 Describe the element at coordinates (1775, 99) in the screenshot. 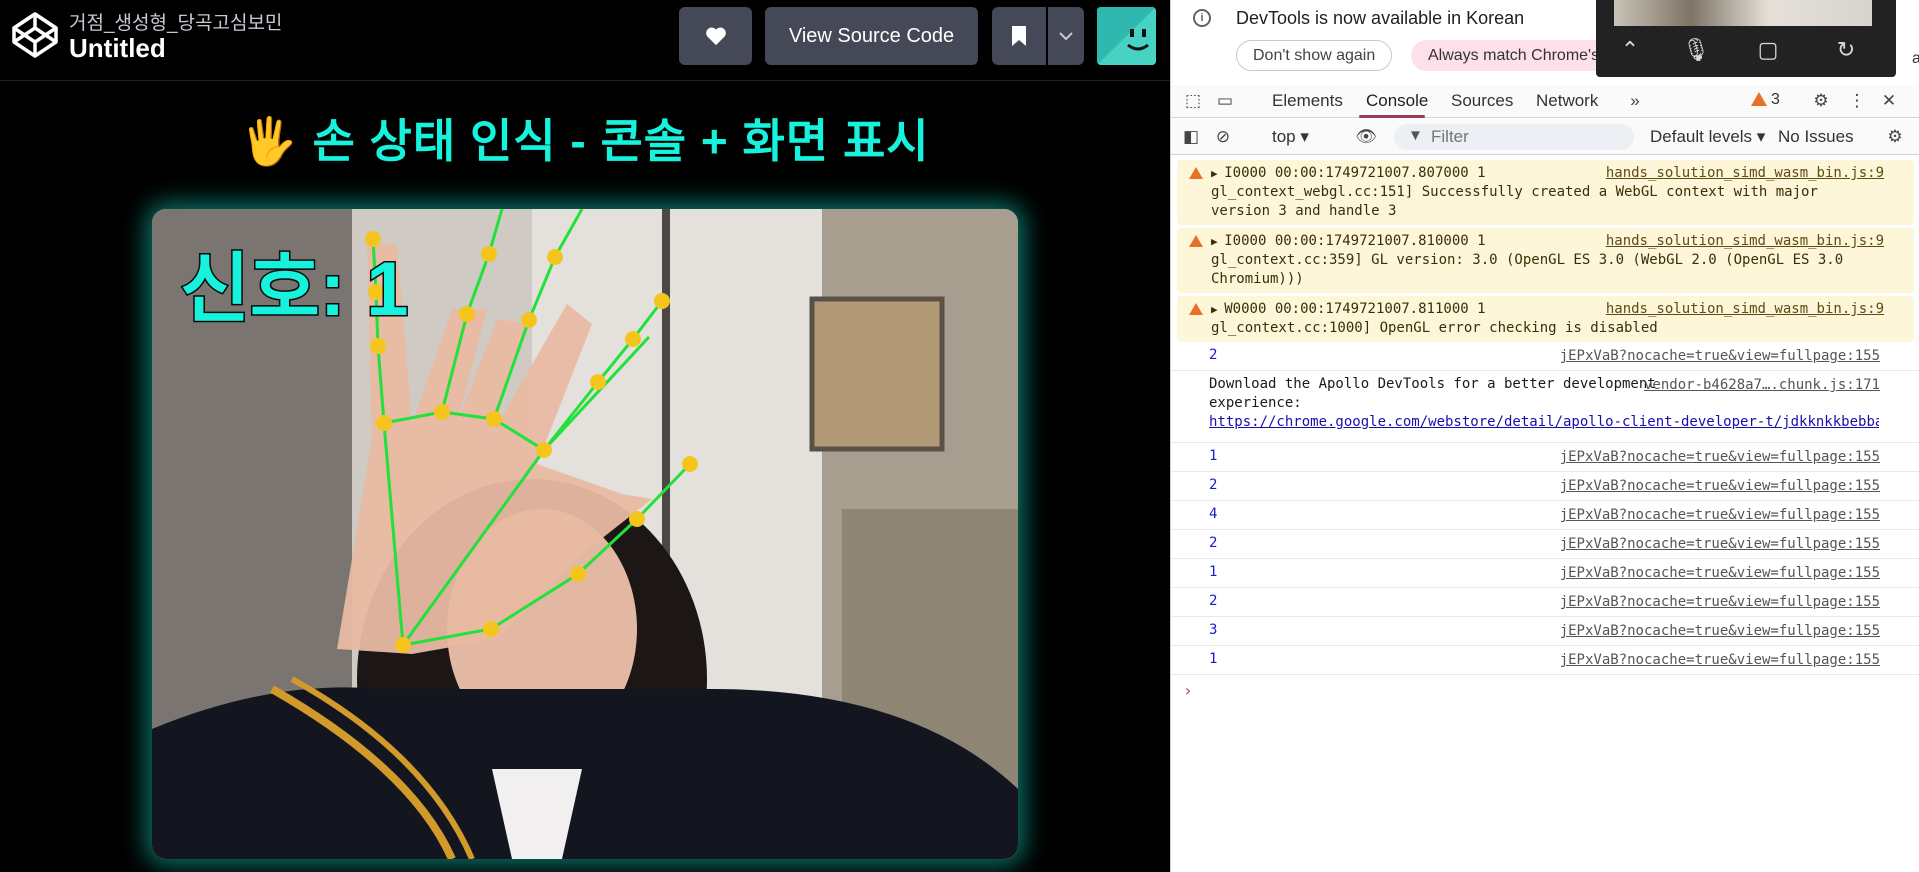

I see `warning-count: 3` at that location.